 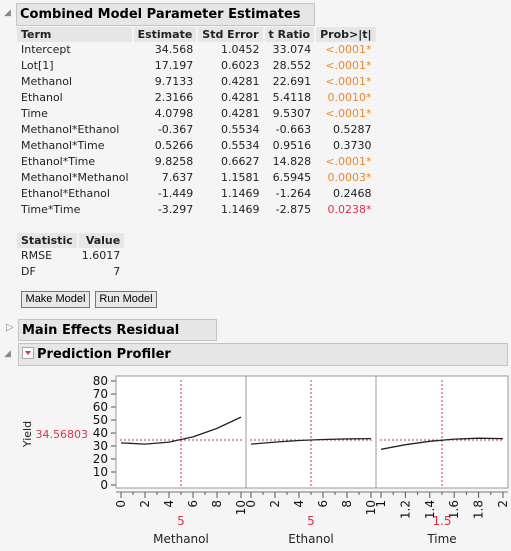 What do you see at coordinates (196, 162) in the screenshot?
I see `table-row: Ethanol*Time 9.8258 0.6627 14.828 <.0001*` at bounding box center [196, 162].